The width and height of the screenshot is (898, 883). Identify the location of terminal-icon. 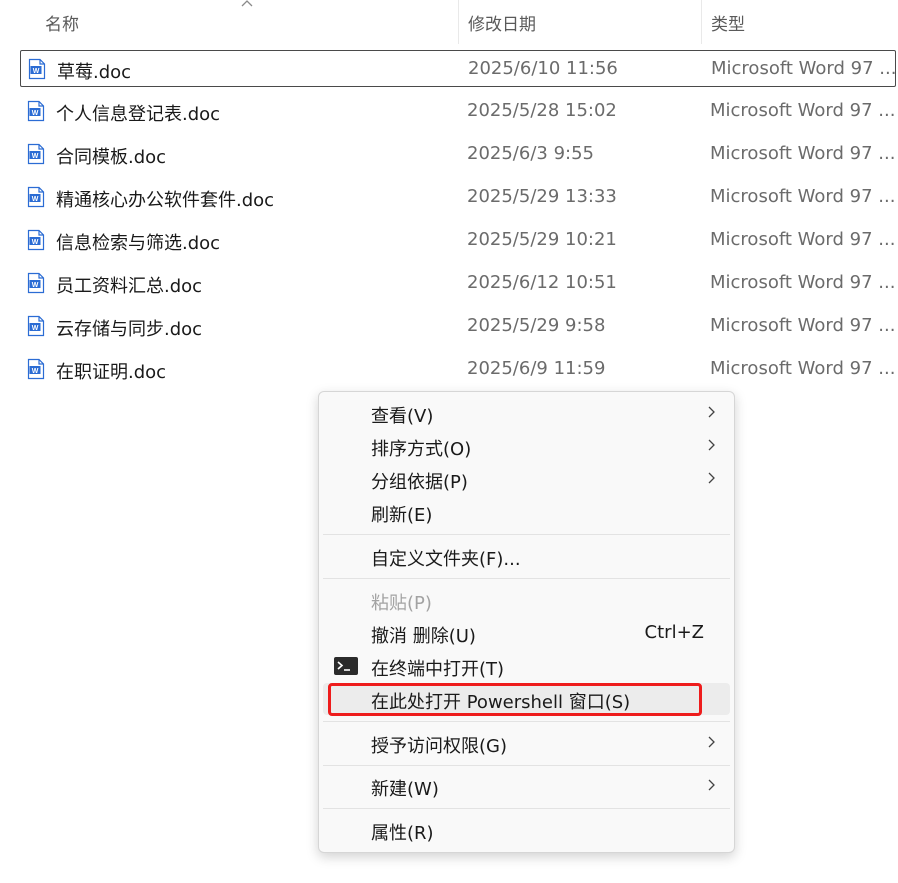
(346, 666).